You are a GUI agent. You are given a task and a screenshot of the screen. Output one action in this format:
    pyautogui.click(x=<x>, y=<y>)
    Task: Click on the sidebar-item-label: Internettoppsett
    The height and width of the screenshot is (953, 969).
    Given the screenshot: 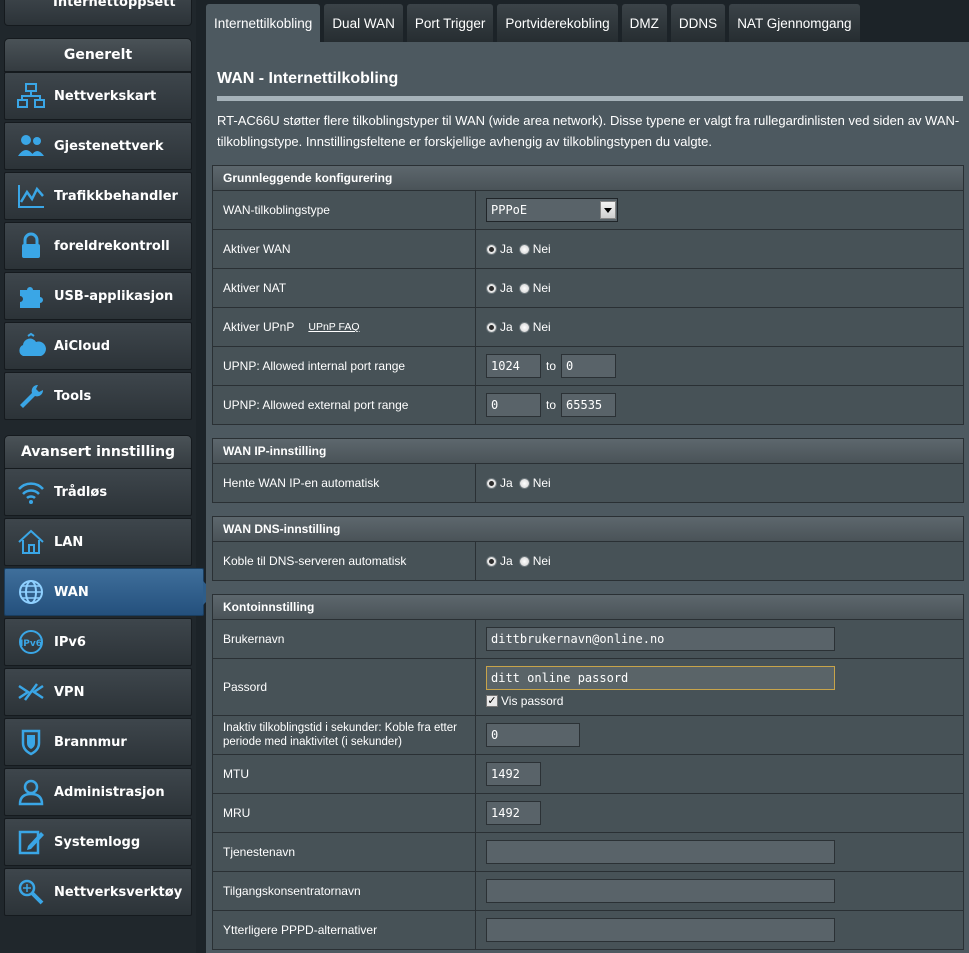 What is the action you would take?
    pyautogui.click(x=114, y=5)
    